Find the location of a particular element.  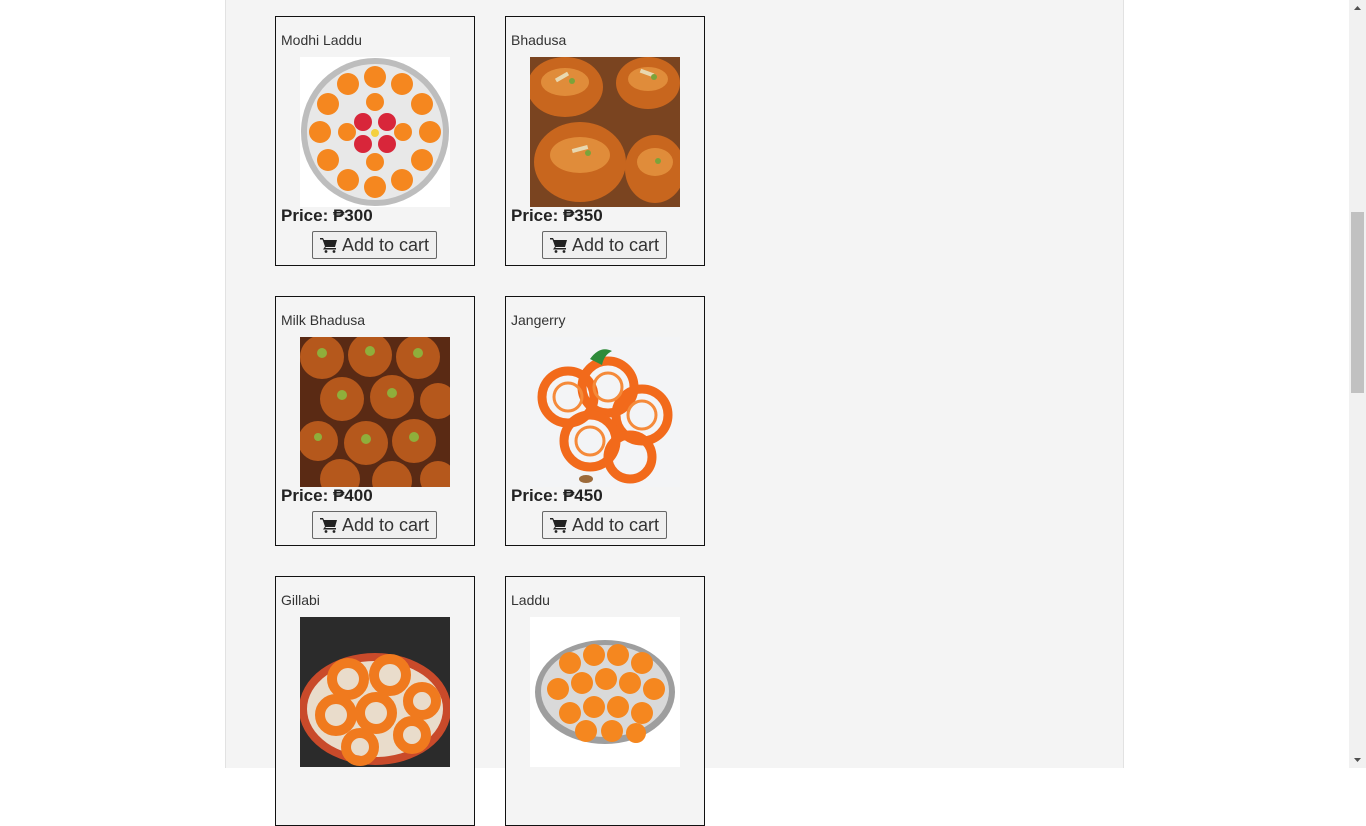

laddu-image is located at coordinates (605, 692).